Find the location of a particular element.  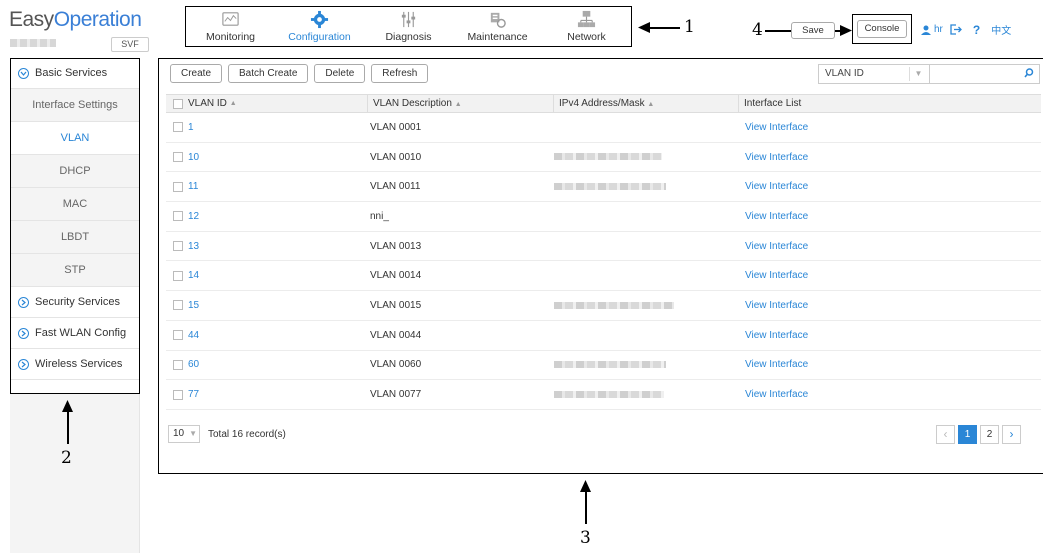

nav-diagnosis: Diagnosis is located at coordinates (409, 26).